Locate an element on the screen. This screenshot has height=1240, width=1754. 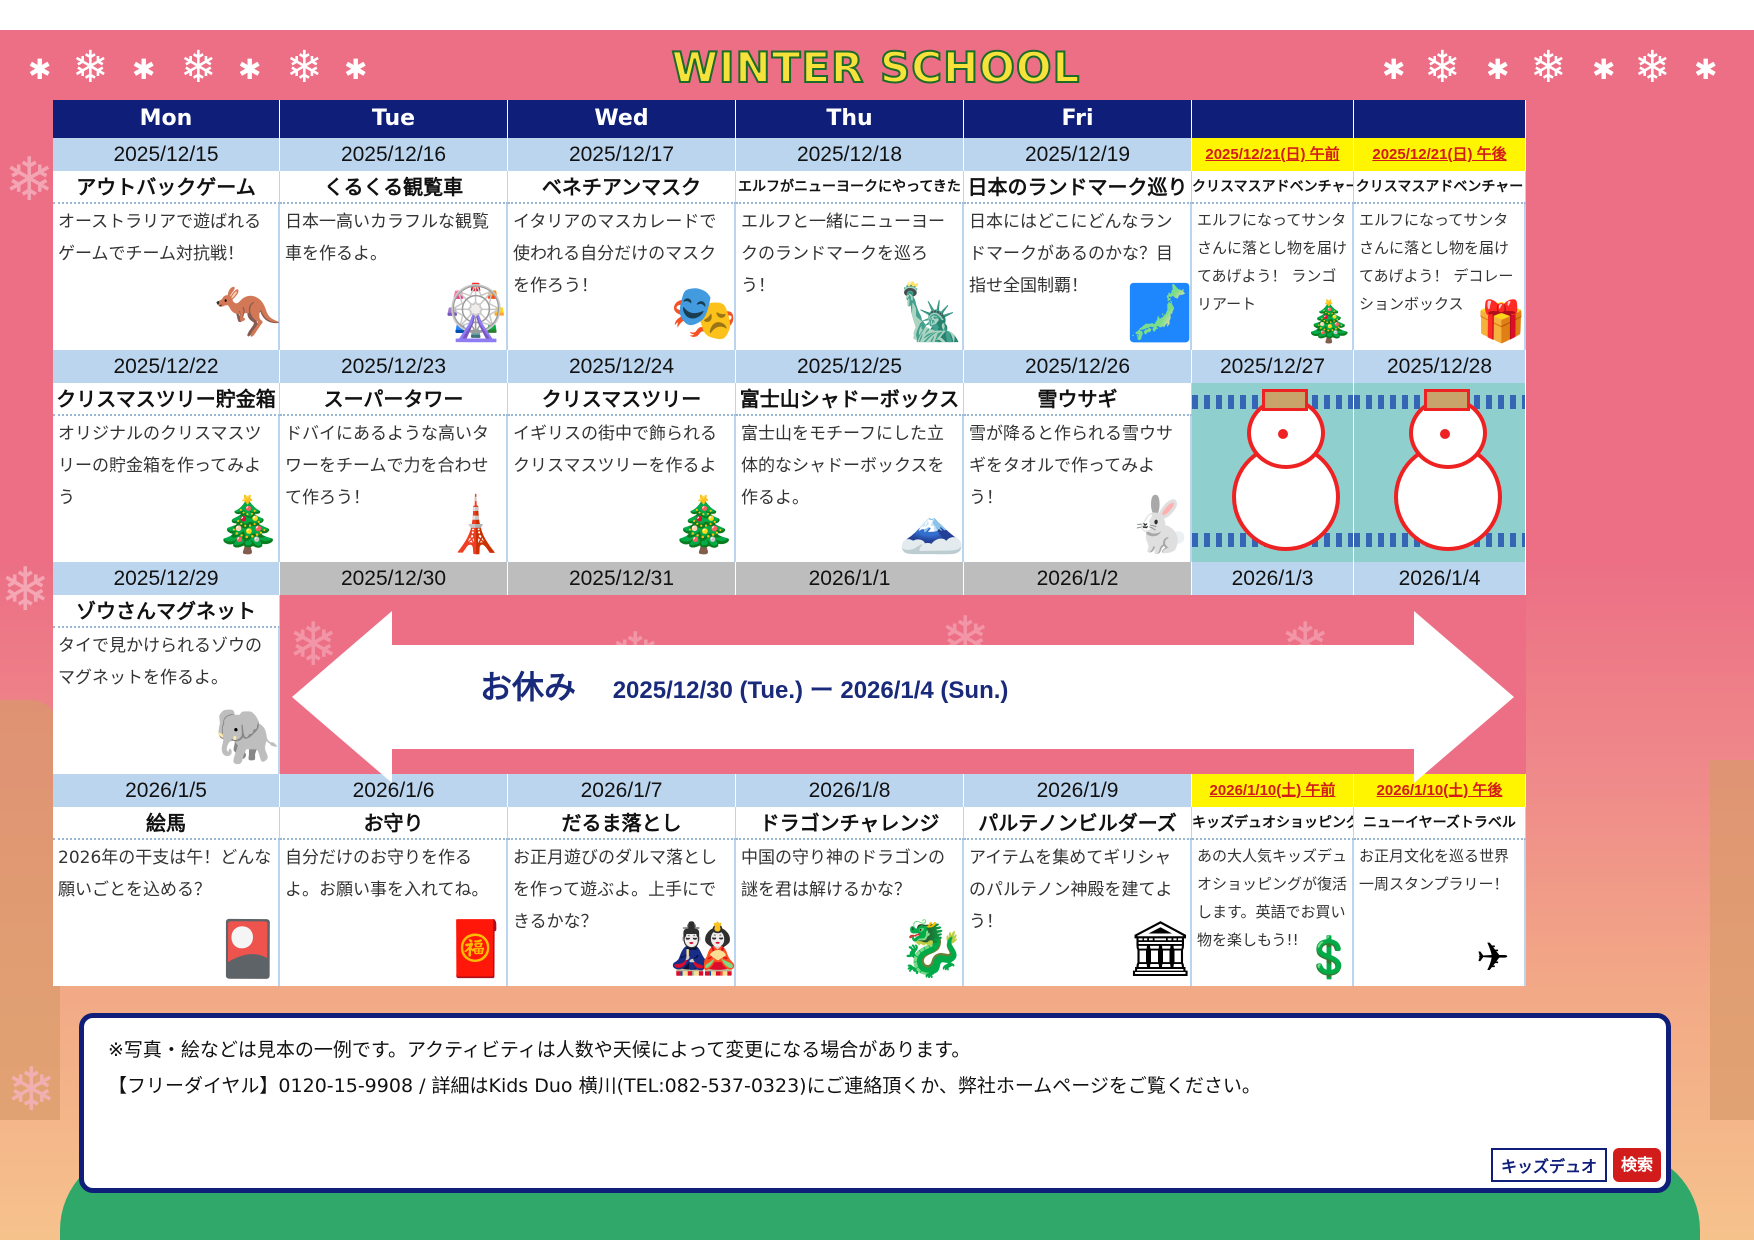
day-header: Fri is located at coordinates (1078, 119).